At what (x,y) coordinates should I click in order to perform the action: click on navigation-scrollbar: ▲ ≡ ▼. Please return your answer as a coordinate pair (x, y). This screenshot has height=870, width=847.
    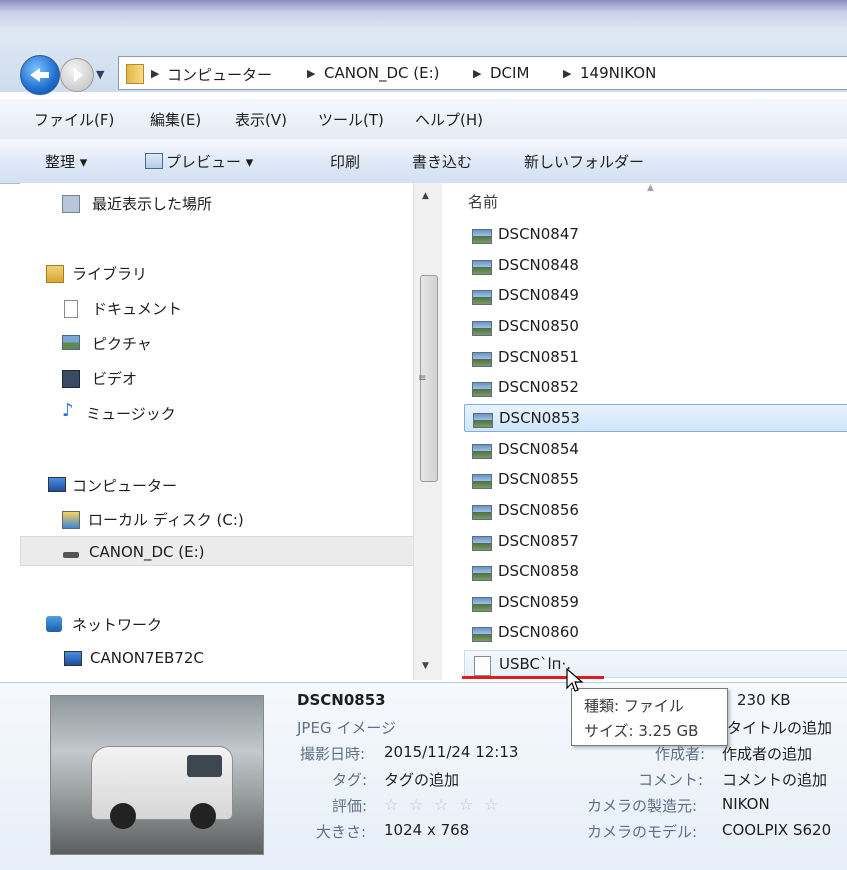
    Looking at the image, I should click on (427, 431).